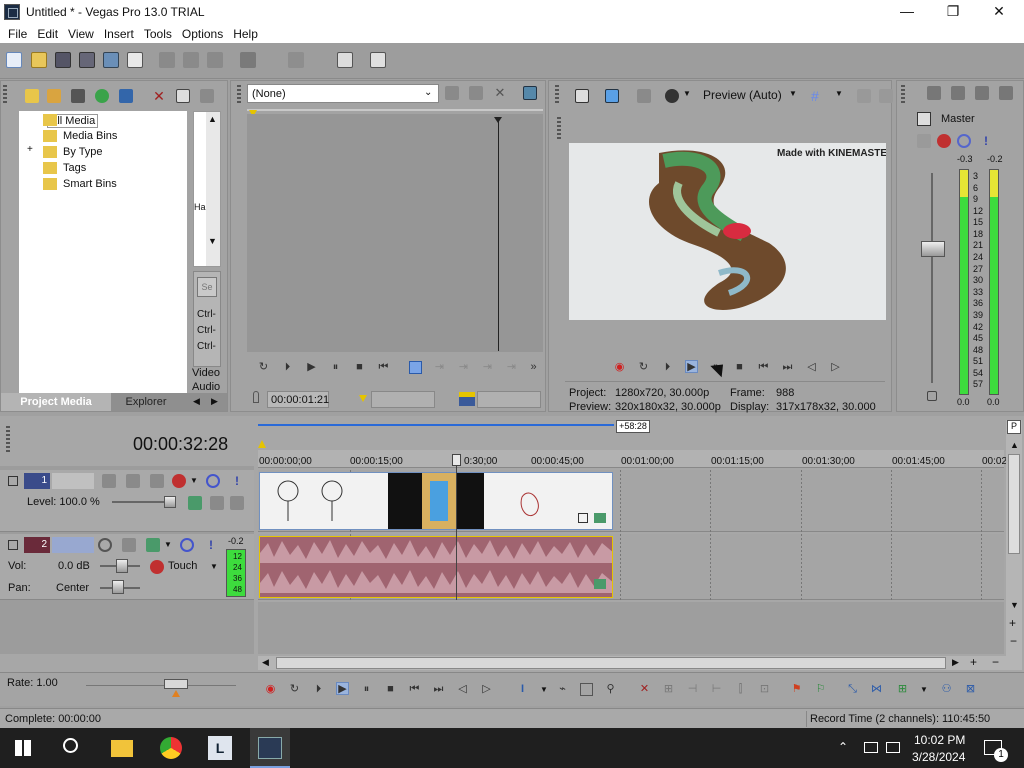 Image resolution: width=1024 pixels, height=768 pixels. I want to click on app-l-icon: L, so click(220, 748).